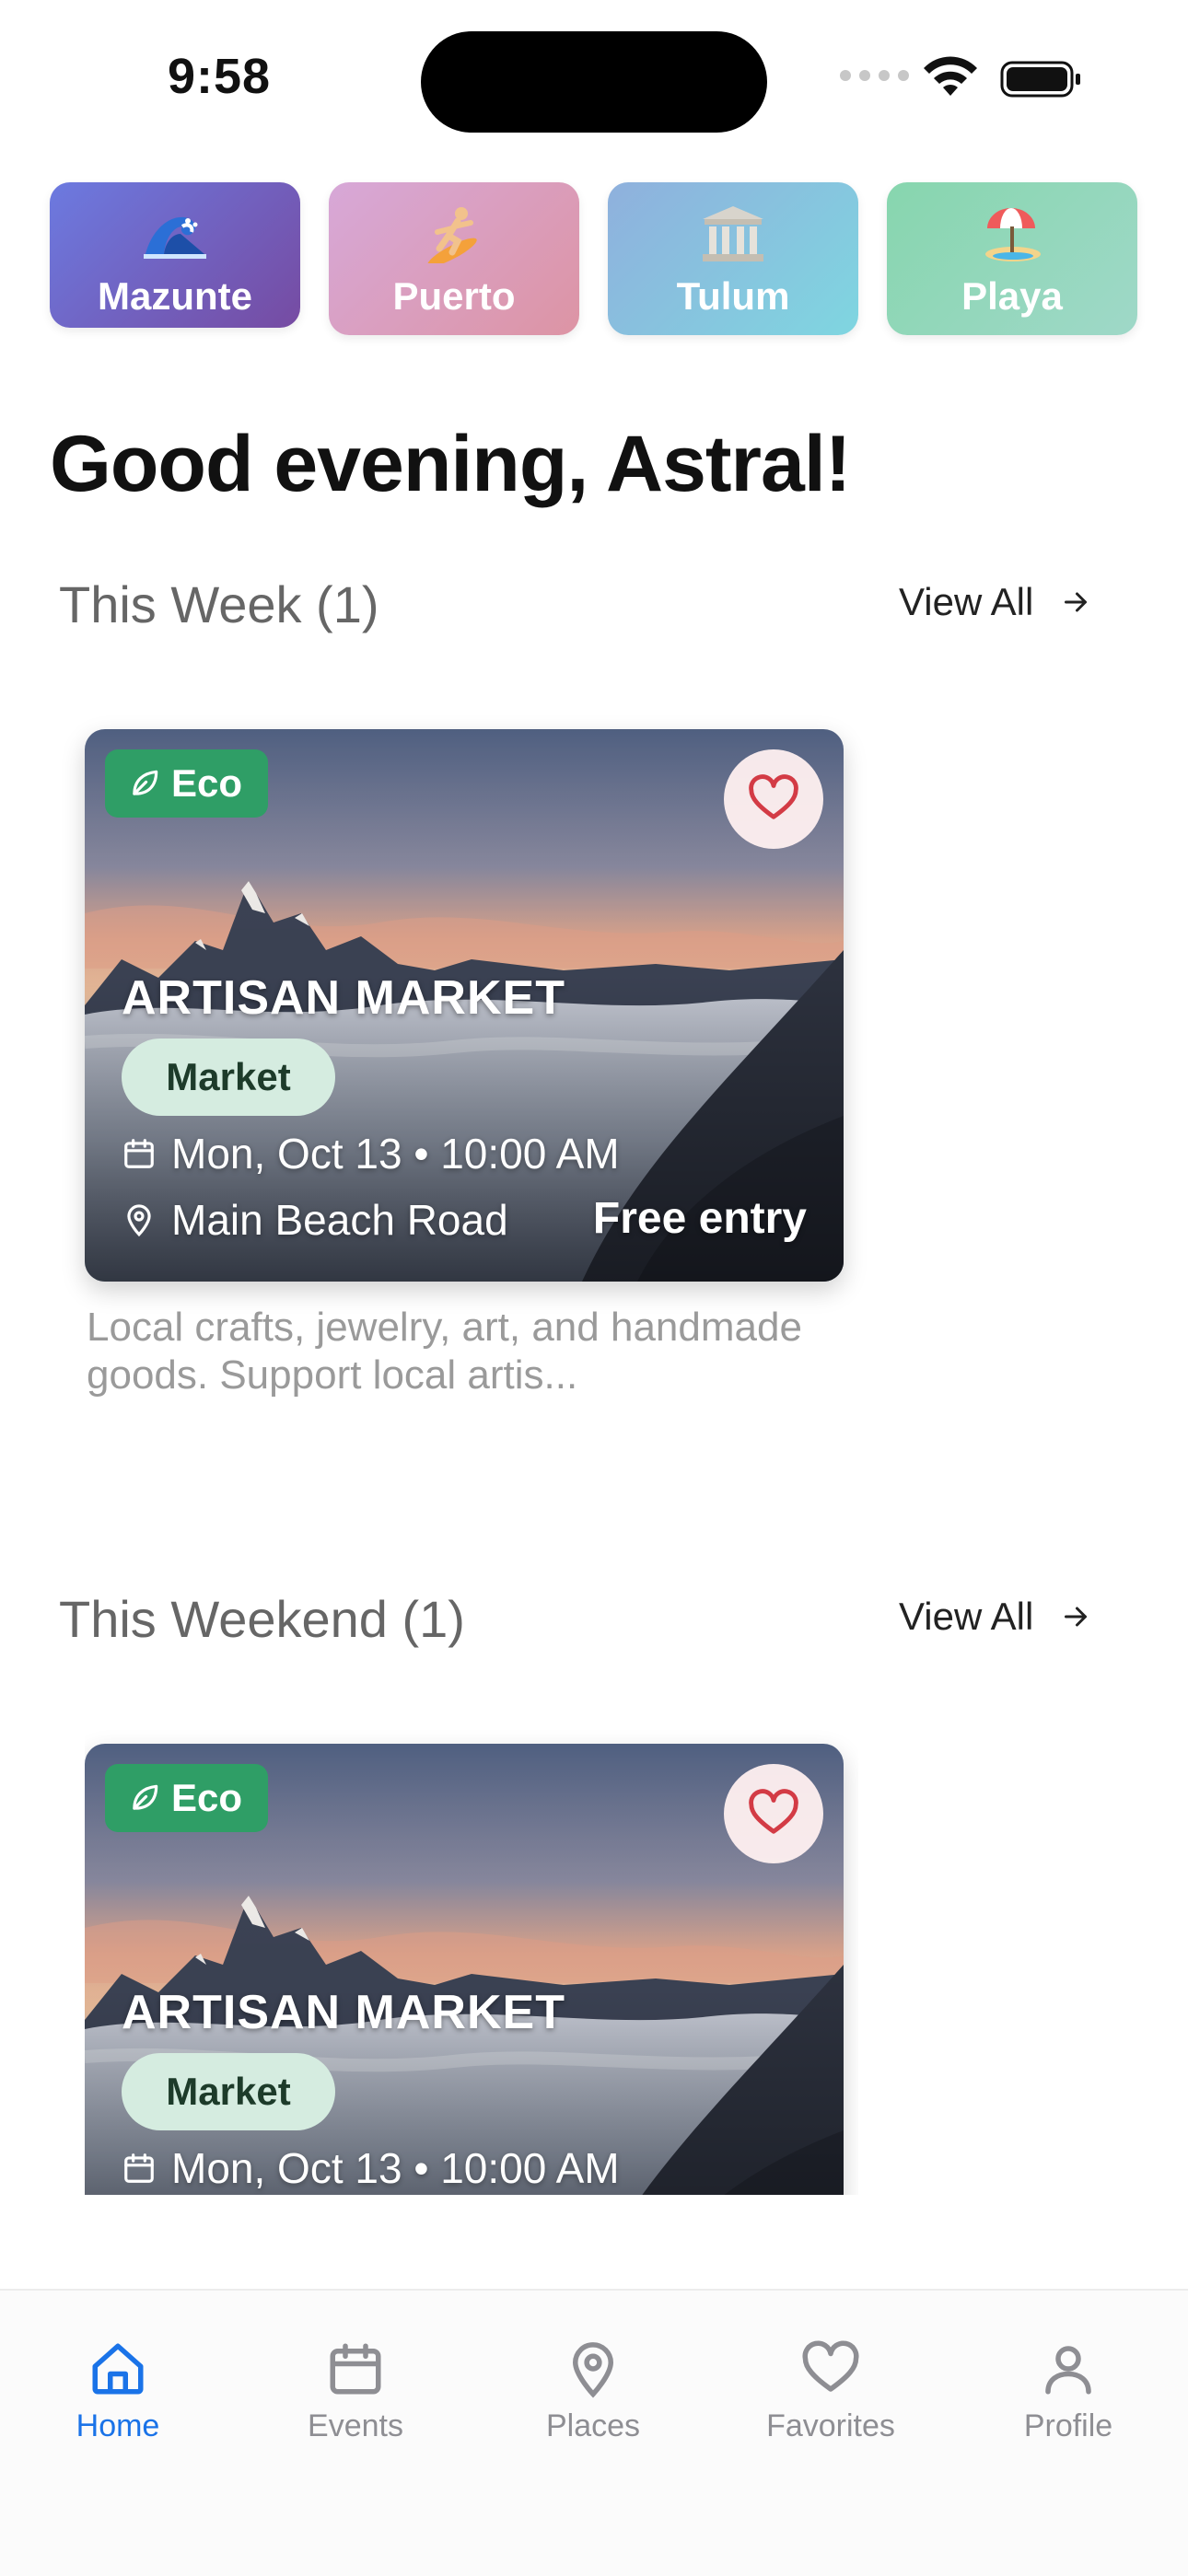  What do you see at coordinates (951, 76) in the screenshot?
I see `wifi-icon` at bounding box center [951, 76].